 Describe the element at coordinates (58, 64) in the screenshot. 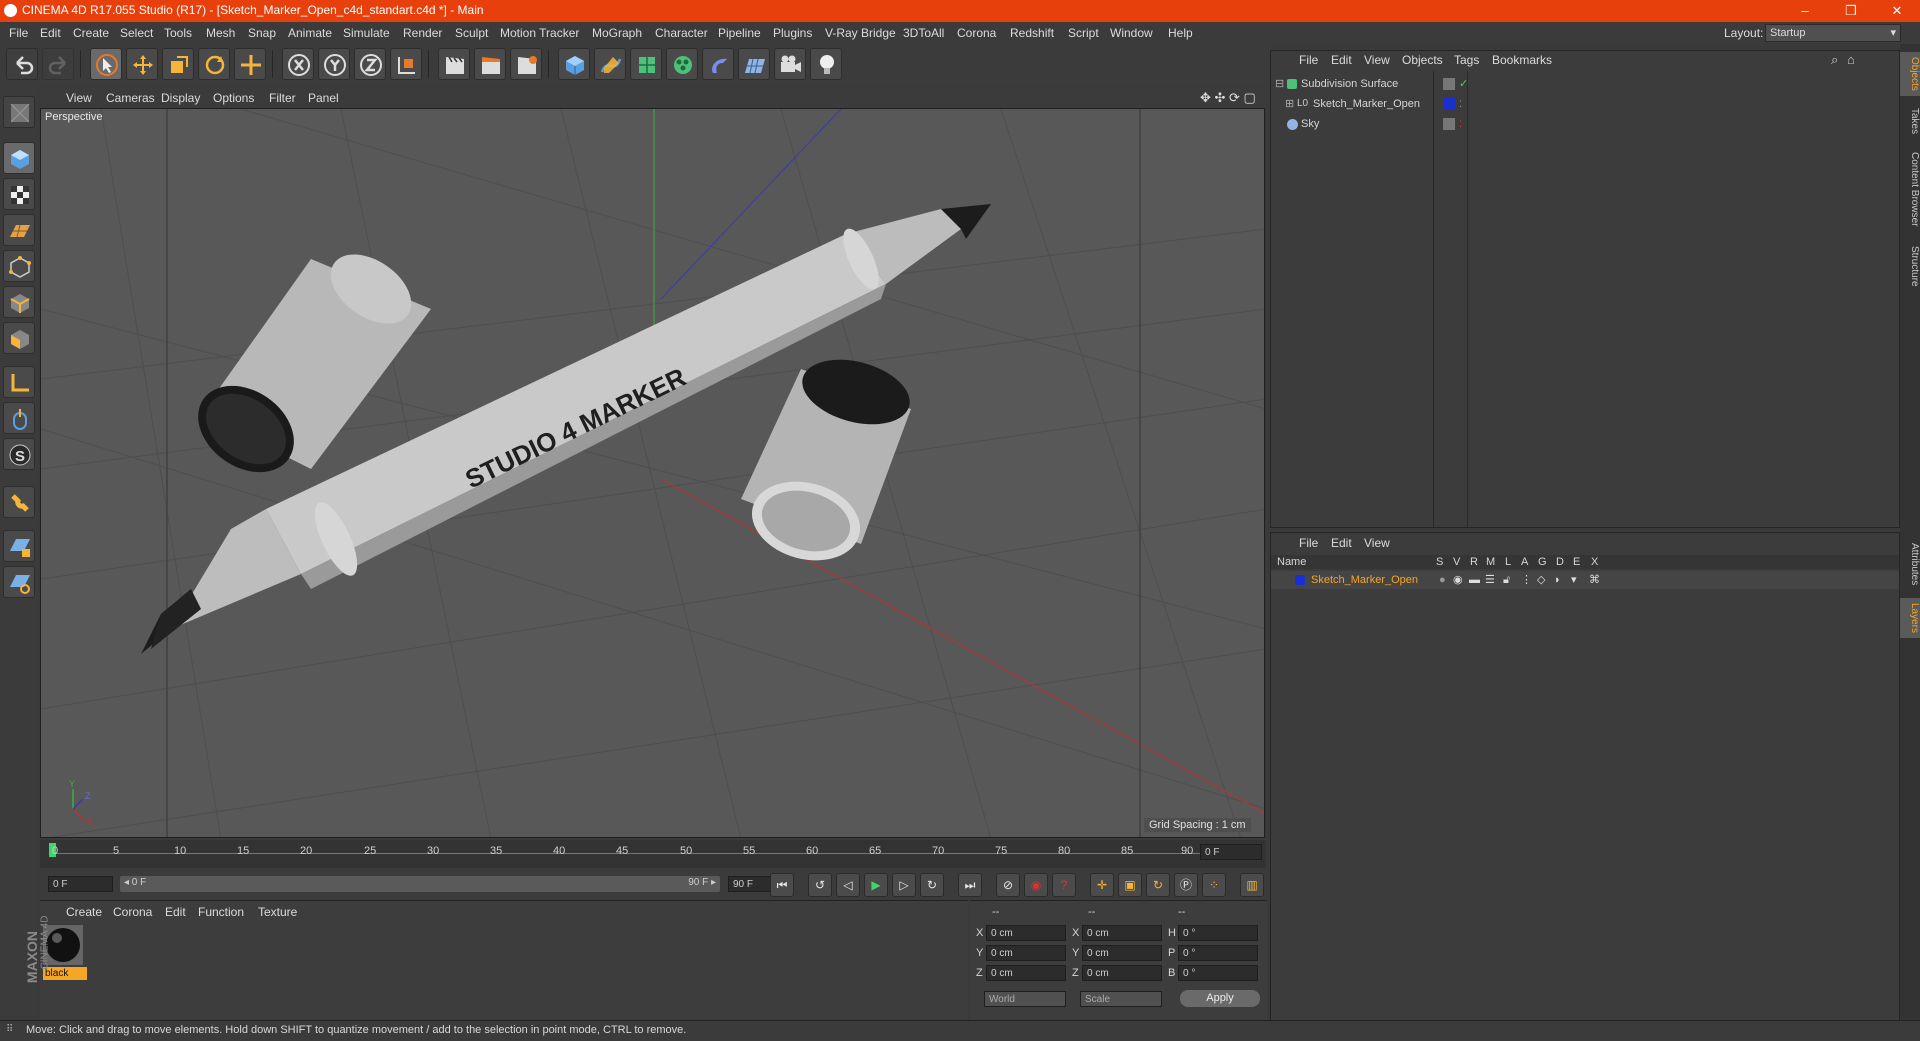

I see `redo-button` at that location.